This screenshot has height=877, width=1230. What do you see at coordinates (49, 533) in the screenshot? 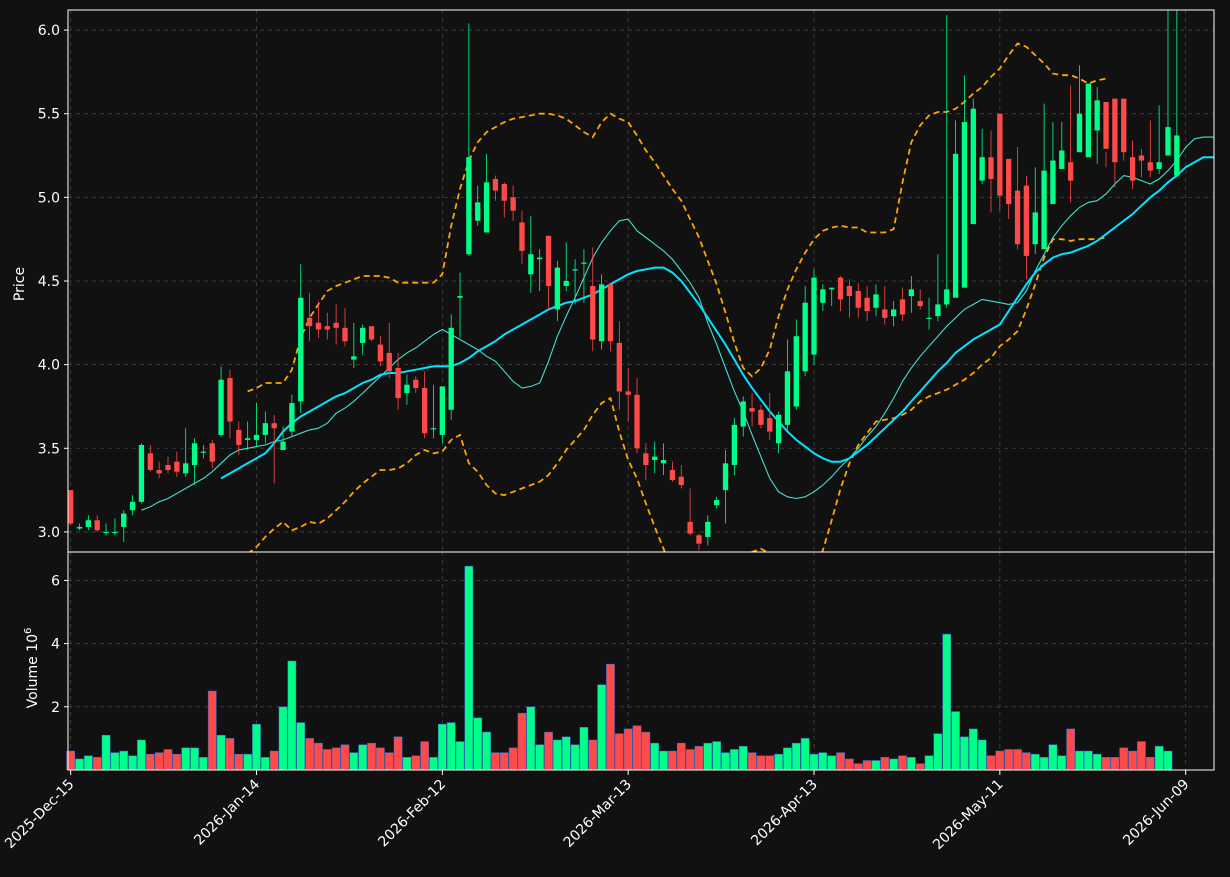
I see `price-tick-label: 3.0` at bounding box center [49, 533].